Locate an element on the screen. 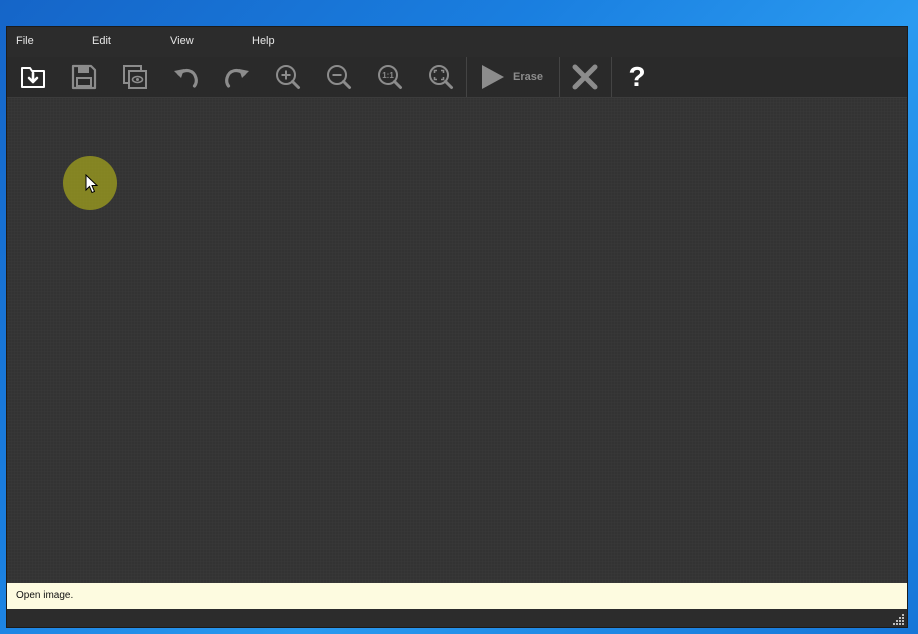  help-button: ? is located at coordinates (637, 77).